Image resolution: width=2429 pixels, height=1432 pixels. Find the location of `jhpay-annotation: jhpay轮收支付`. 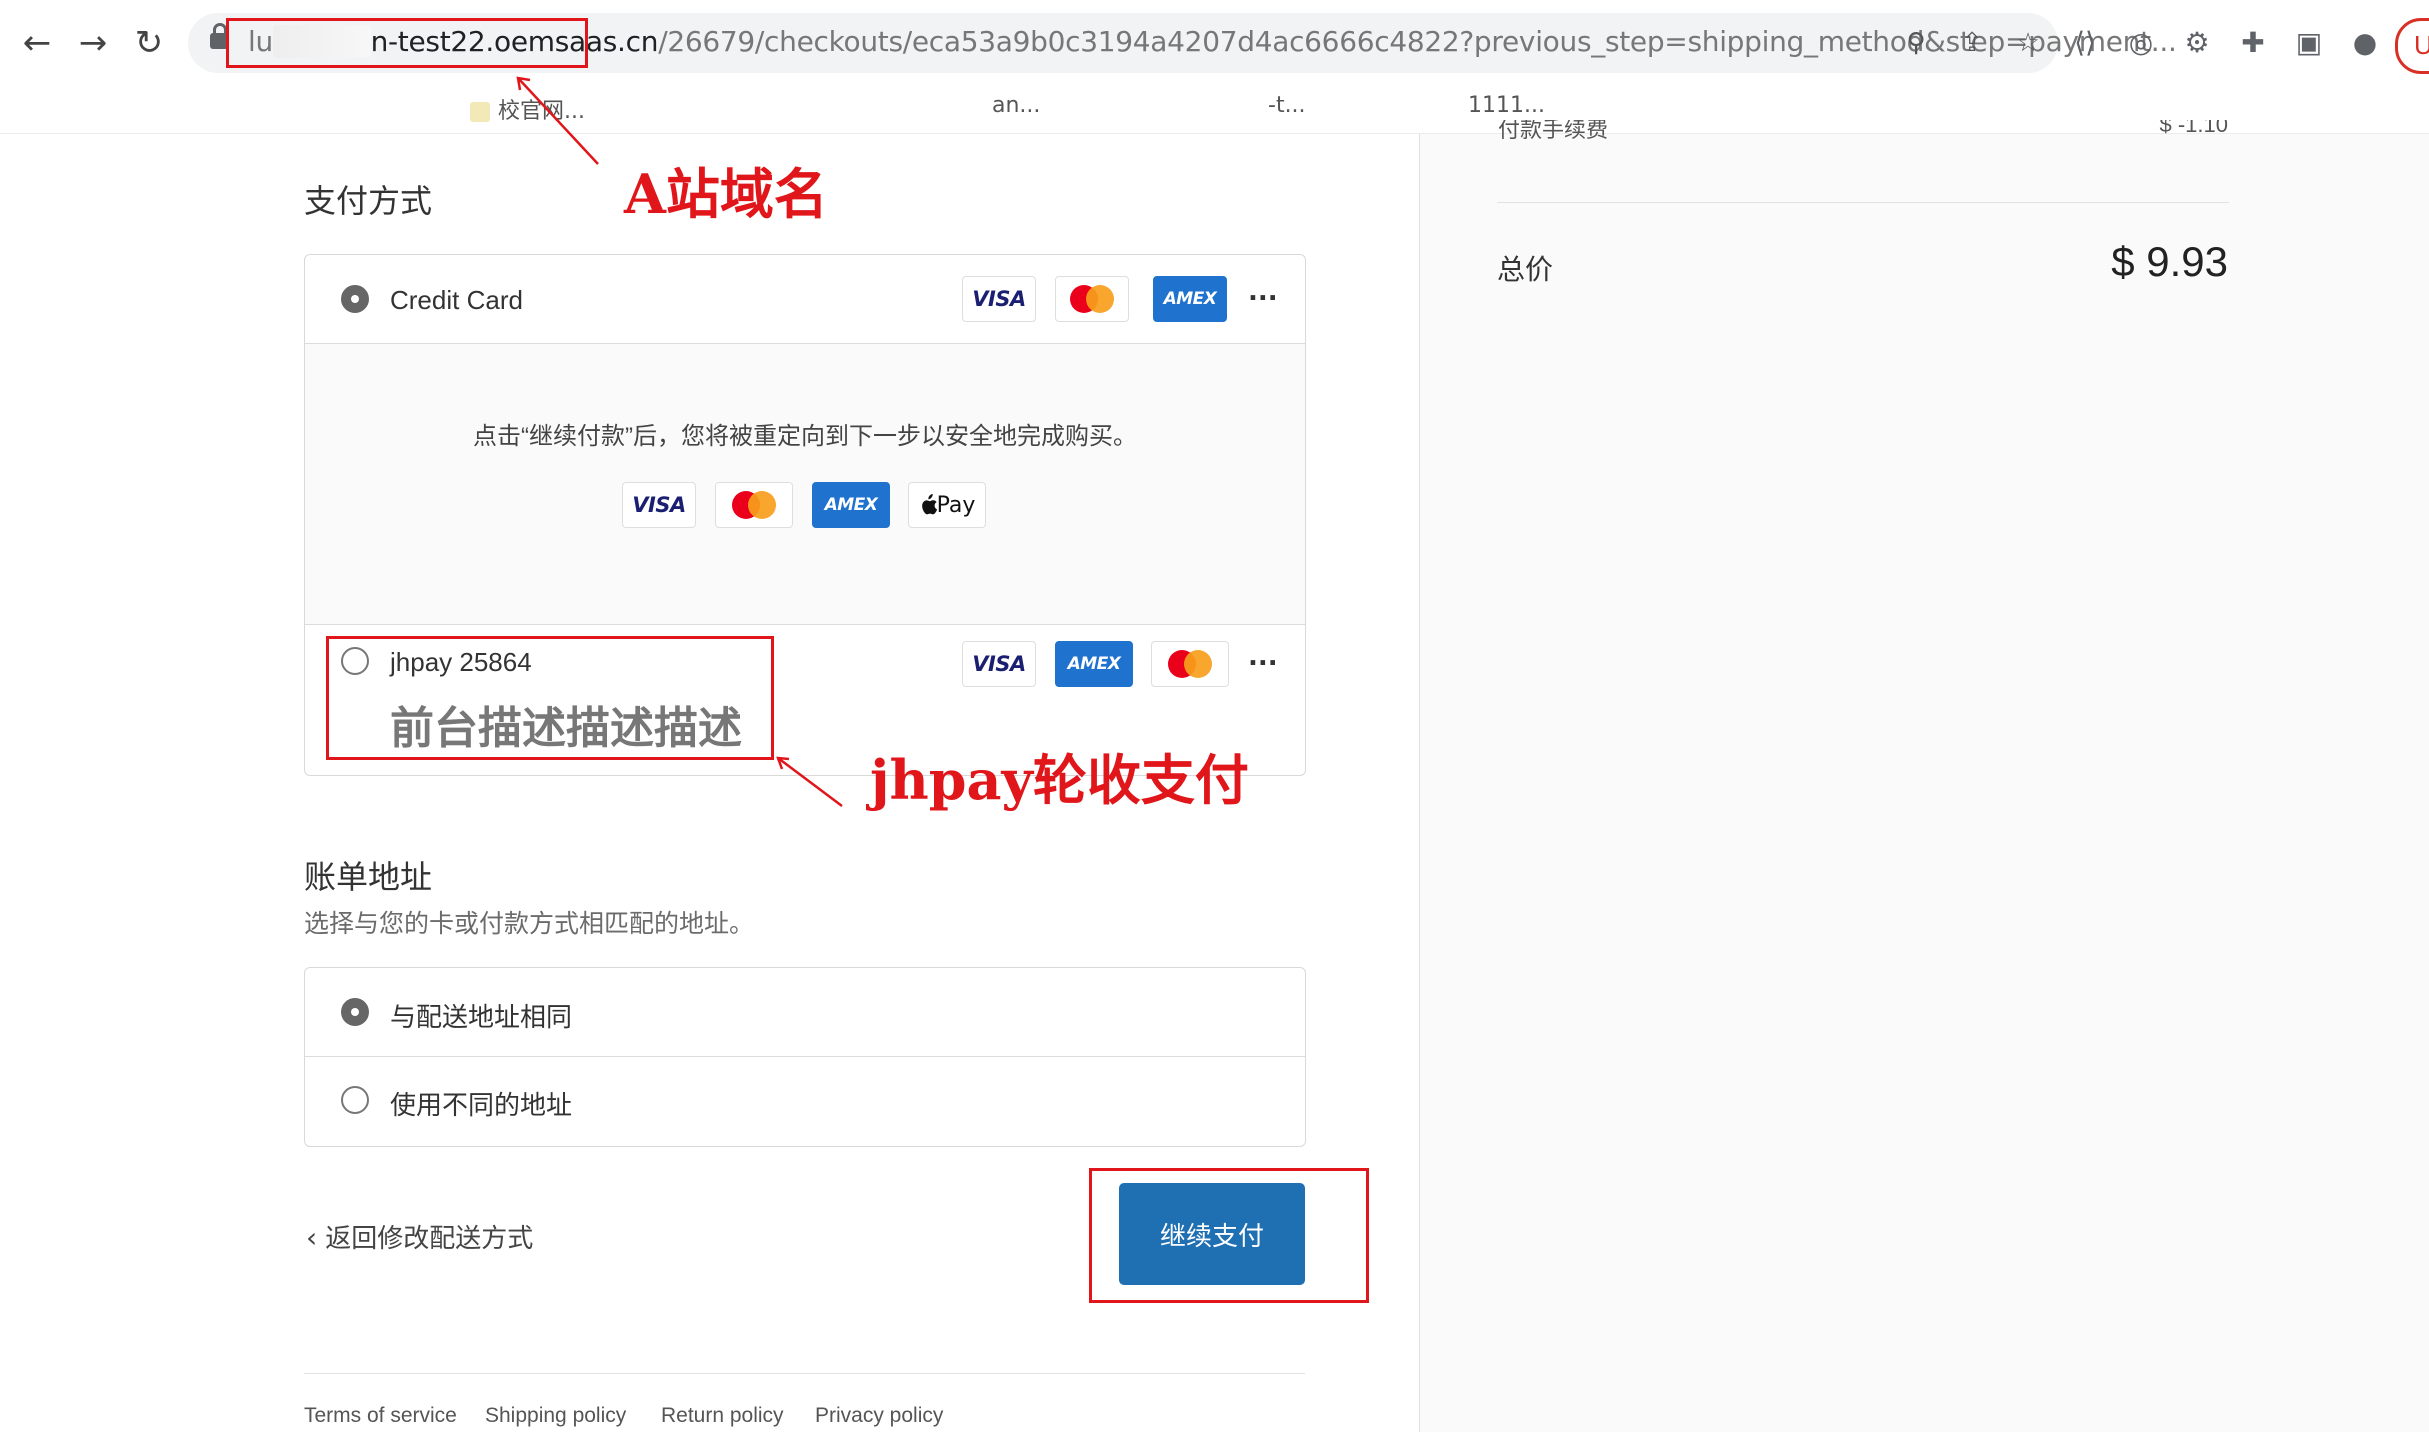

jhpay-annotation: jhpay轮收支付 is located at coordinates (1059, 780).